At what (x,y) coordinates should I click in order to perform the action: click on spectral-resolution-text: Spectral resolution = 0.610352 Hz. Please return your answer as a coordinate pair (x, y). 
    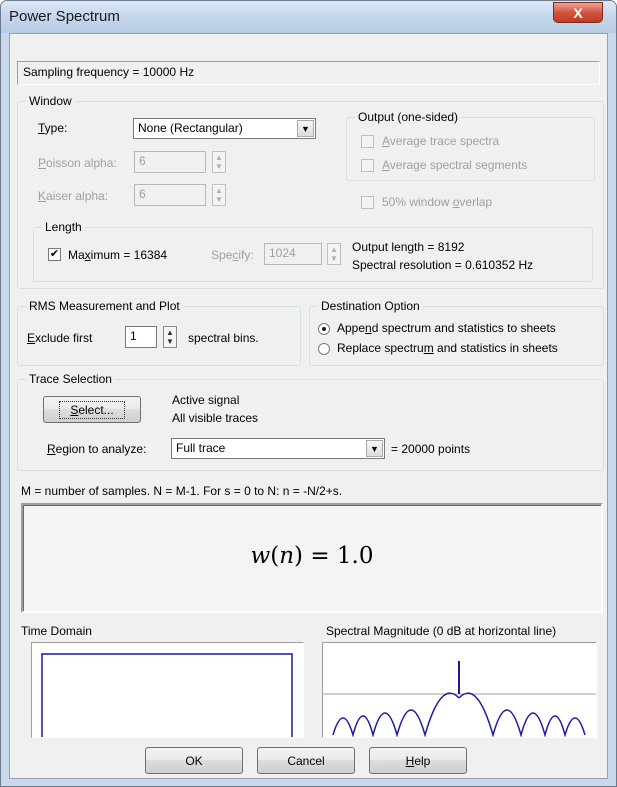
    Looking at the image, I should click on (443, 265).